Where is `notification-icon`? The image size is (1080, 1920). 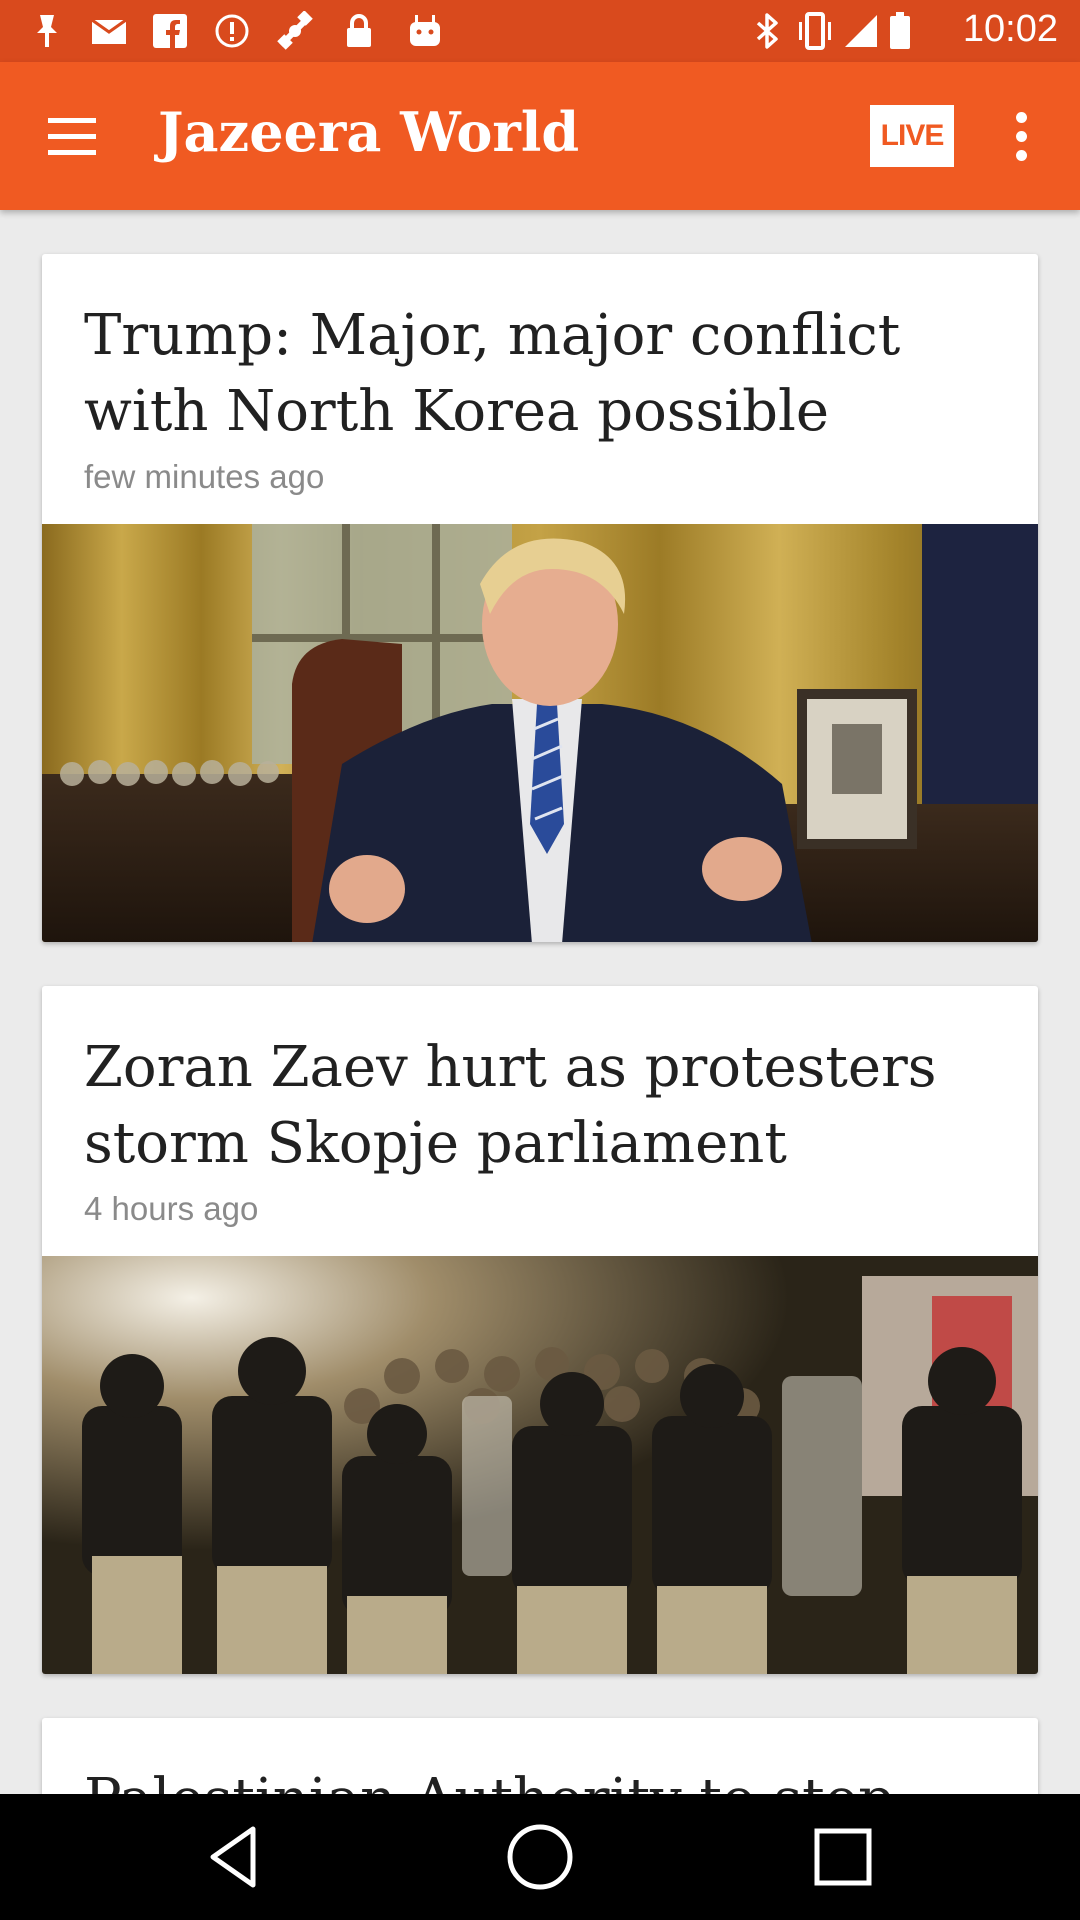
notification-icon is located at coordinates (47, 31).